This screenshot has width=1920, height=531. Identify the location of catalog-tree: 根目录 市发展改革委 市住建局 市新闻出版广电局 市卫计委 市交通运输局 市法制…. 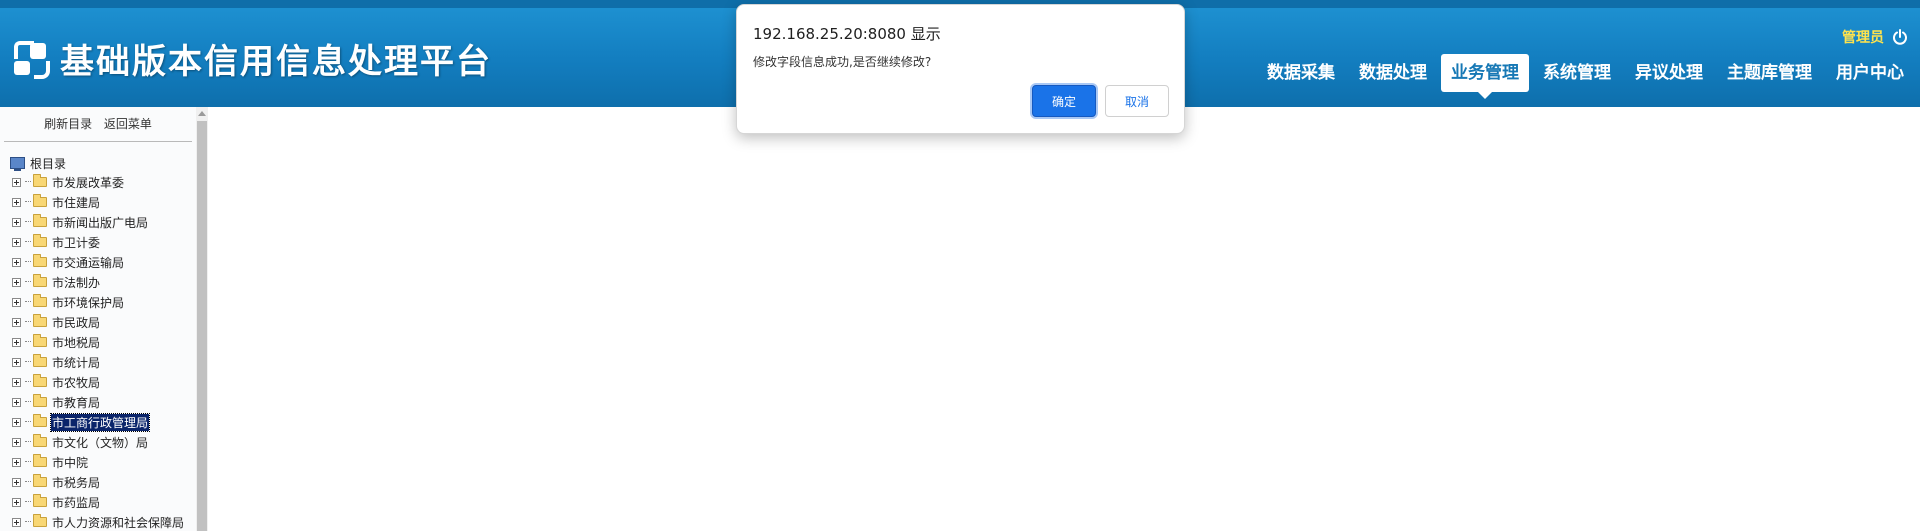
(98, 336).